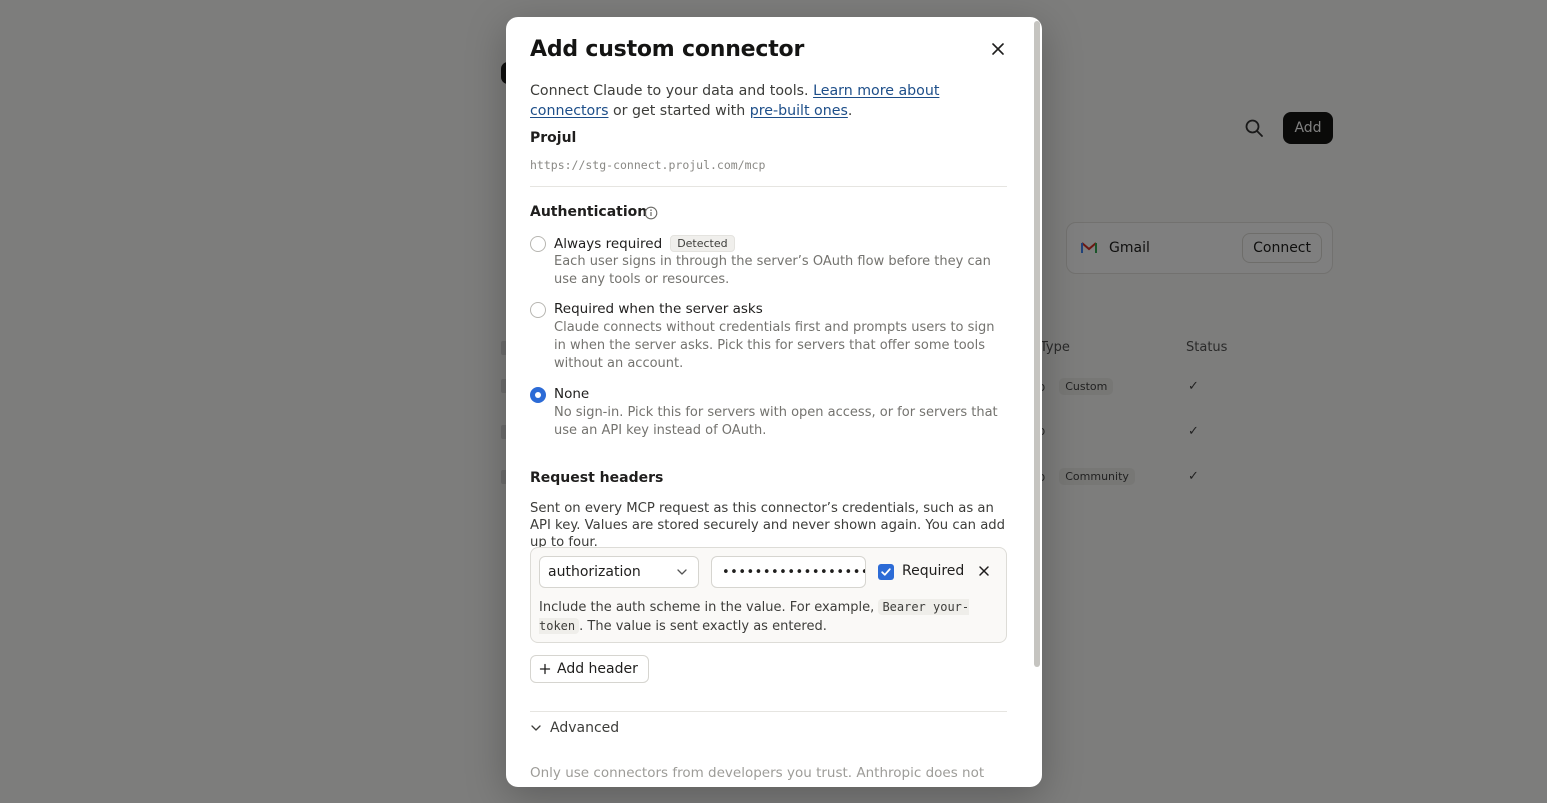 The width and height of the screenshot is (1547, 803). What do you see at coordinates (597, 669) in the screenshot?
I see `add-header-label: Add header` at bounding box center [597, 669].